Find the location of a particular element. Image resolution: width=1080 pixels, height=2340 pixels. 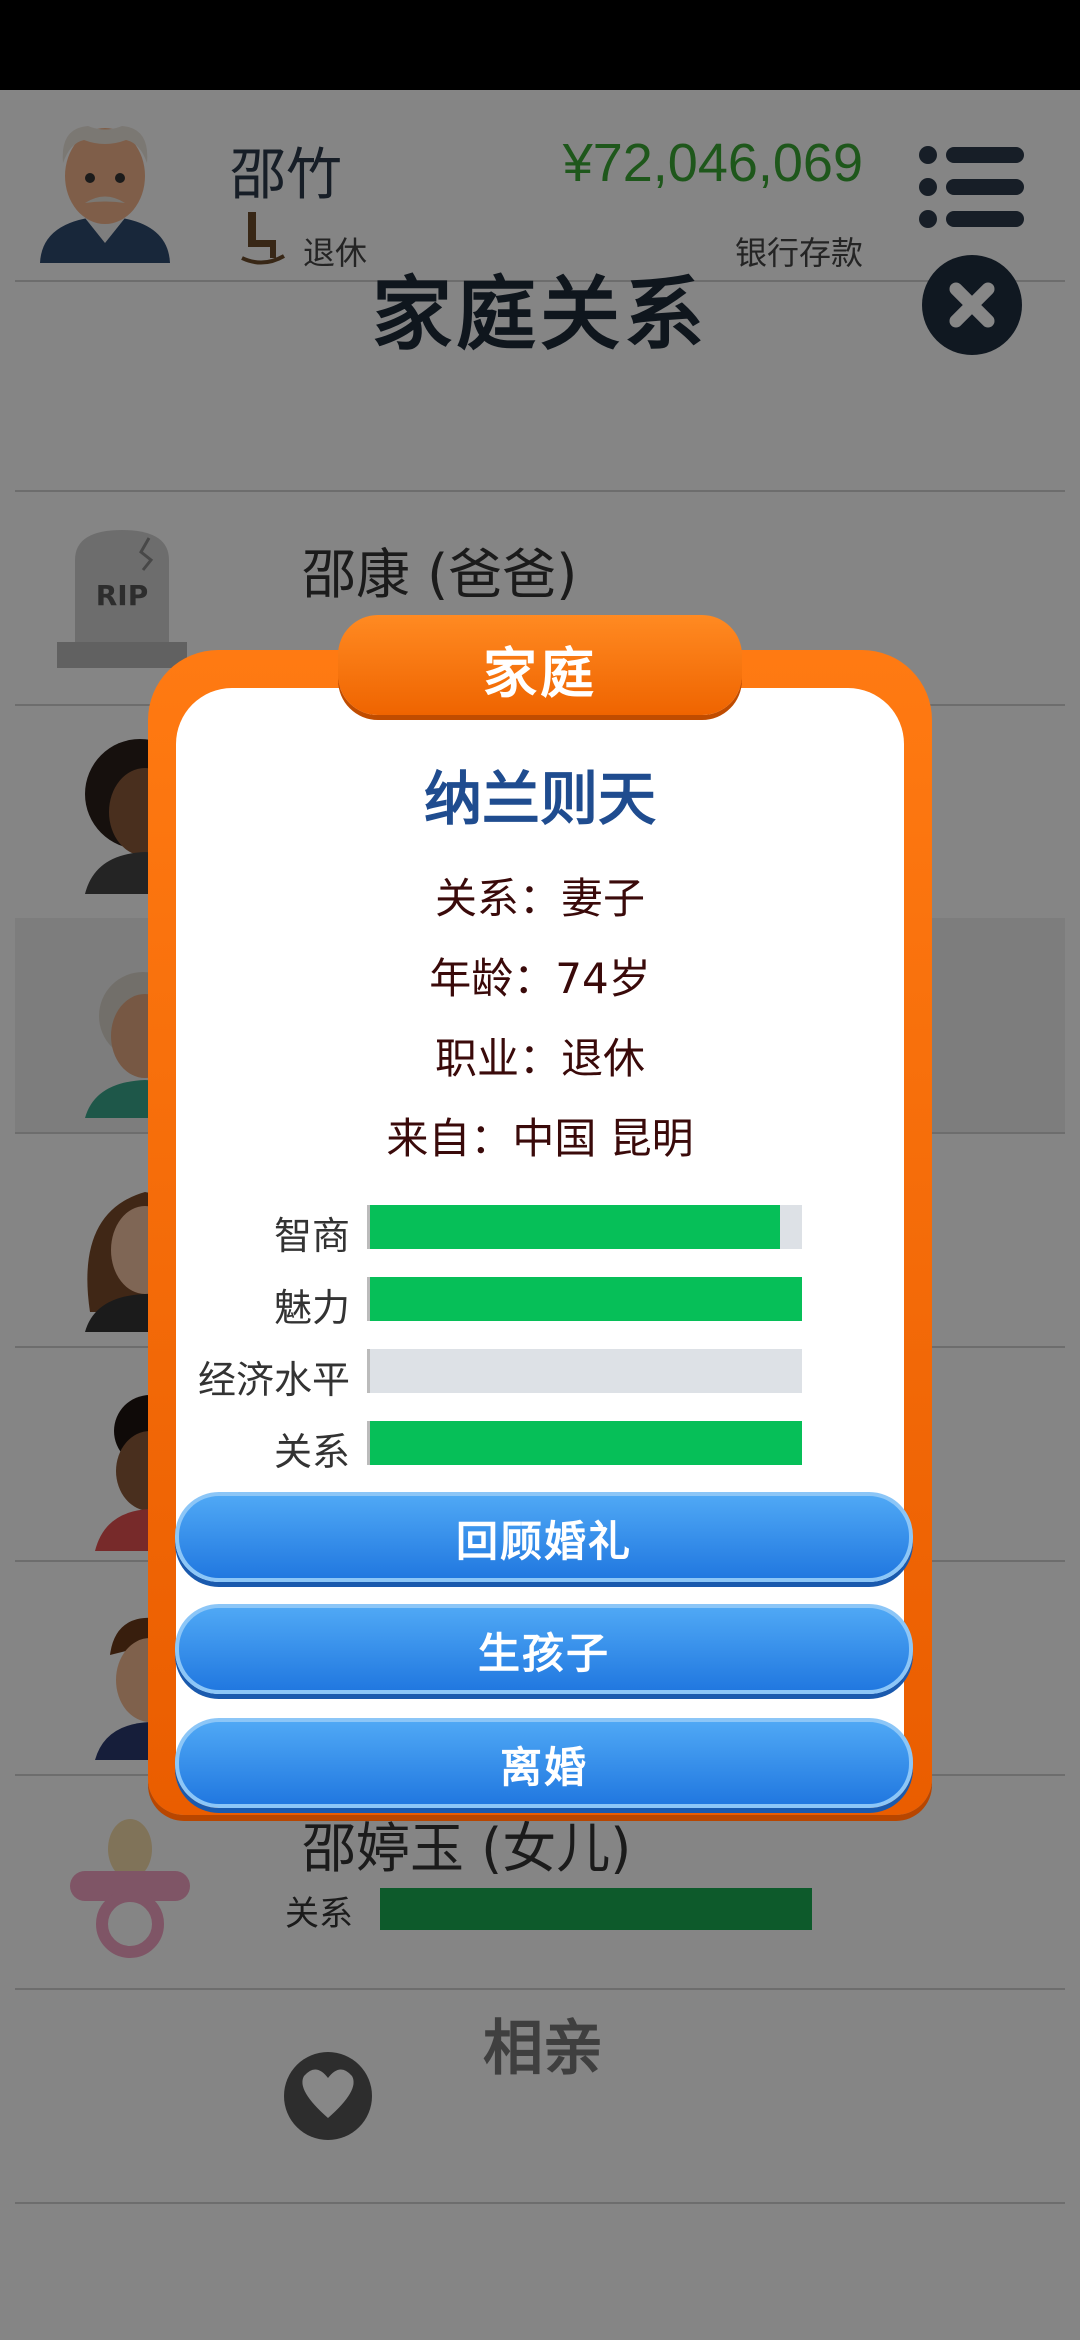

divorce-button: 离婚 is located at coordinates (544, 1763).